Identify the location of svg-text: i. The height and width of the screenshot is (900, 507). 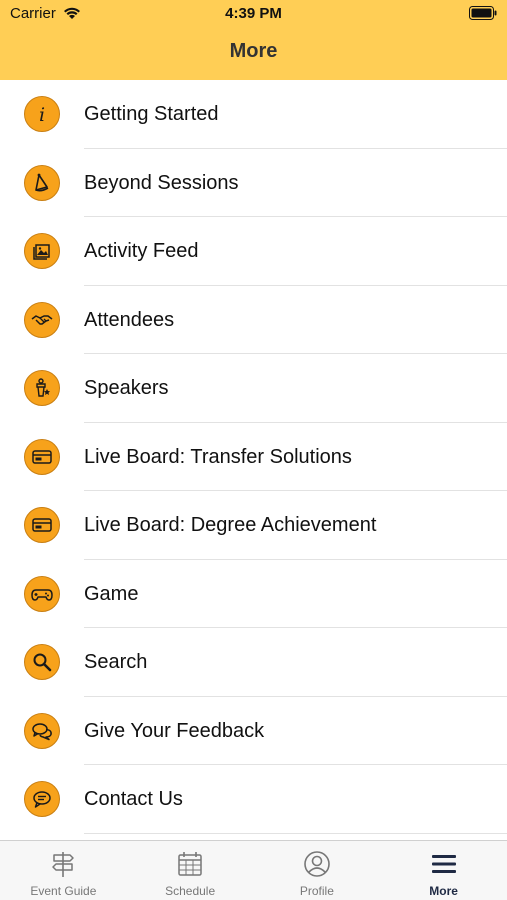
(42, 114).